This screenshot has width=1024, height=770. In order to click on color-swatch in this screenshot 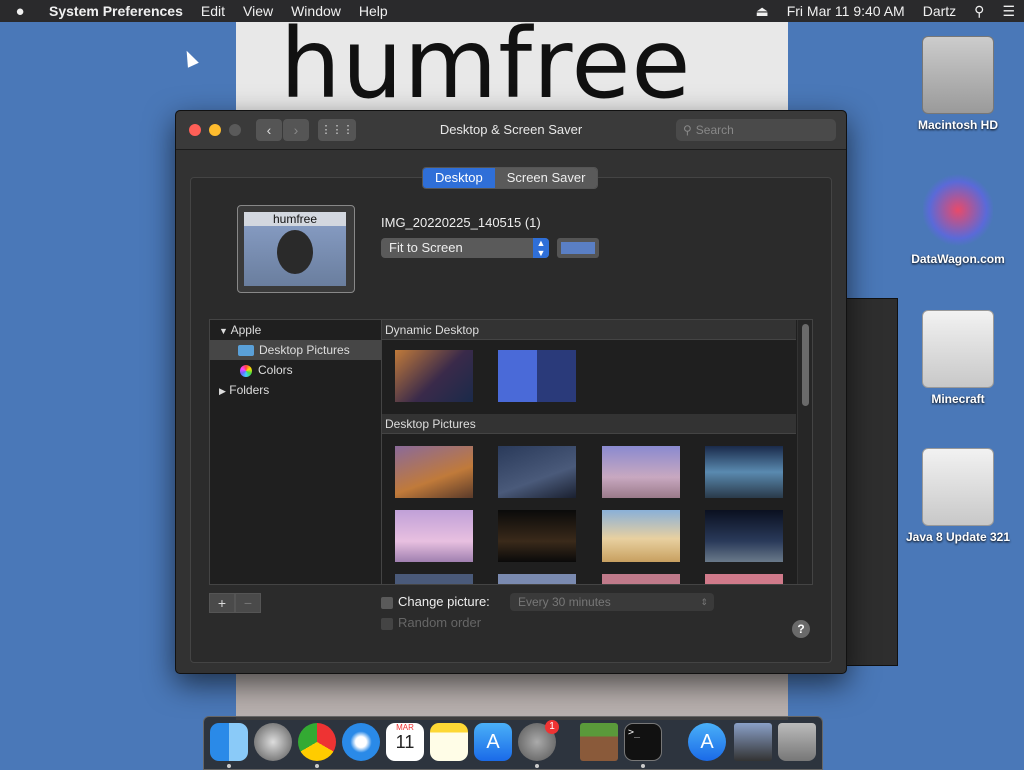, I will do `click(578, 248)`.